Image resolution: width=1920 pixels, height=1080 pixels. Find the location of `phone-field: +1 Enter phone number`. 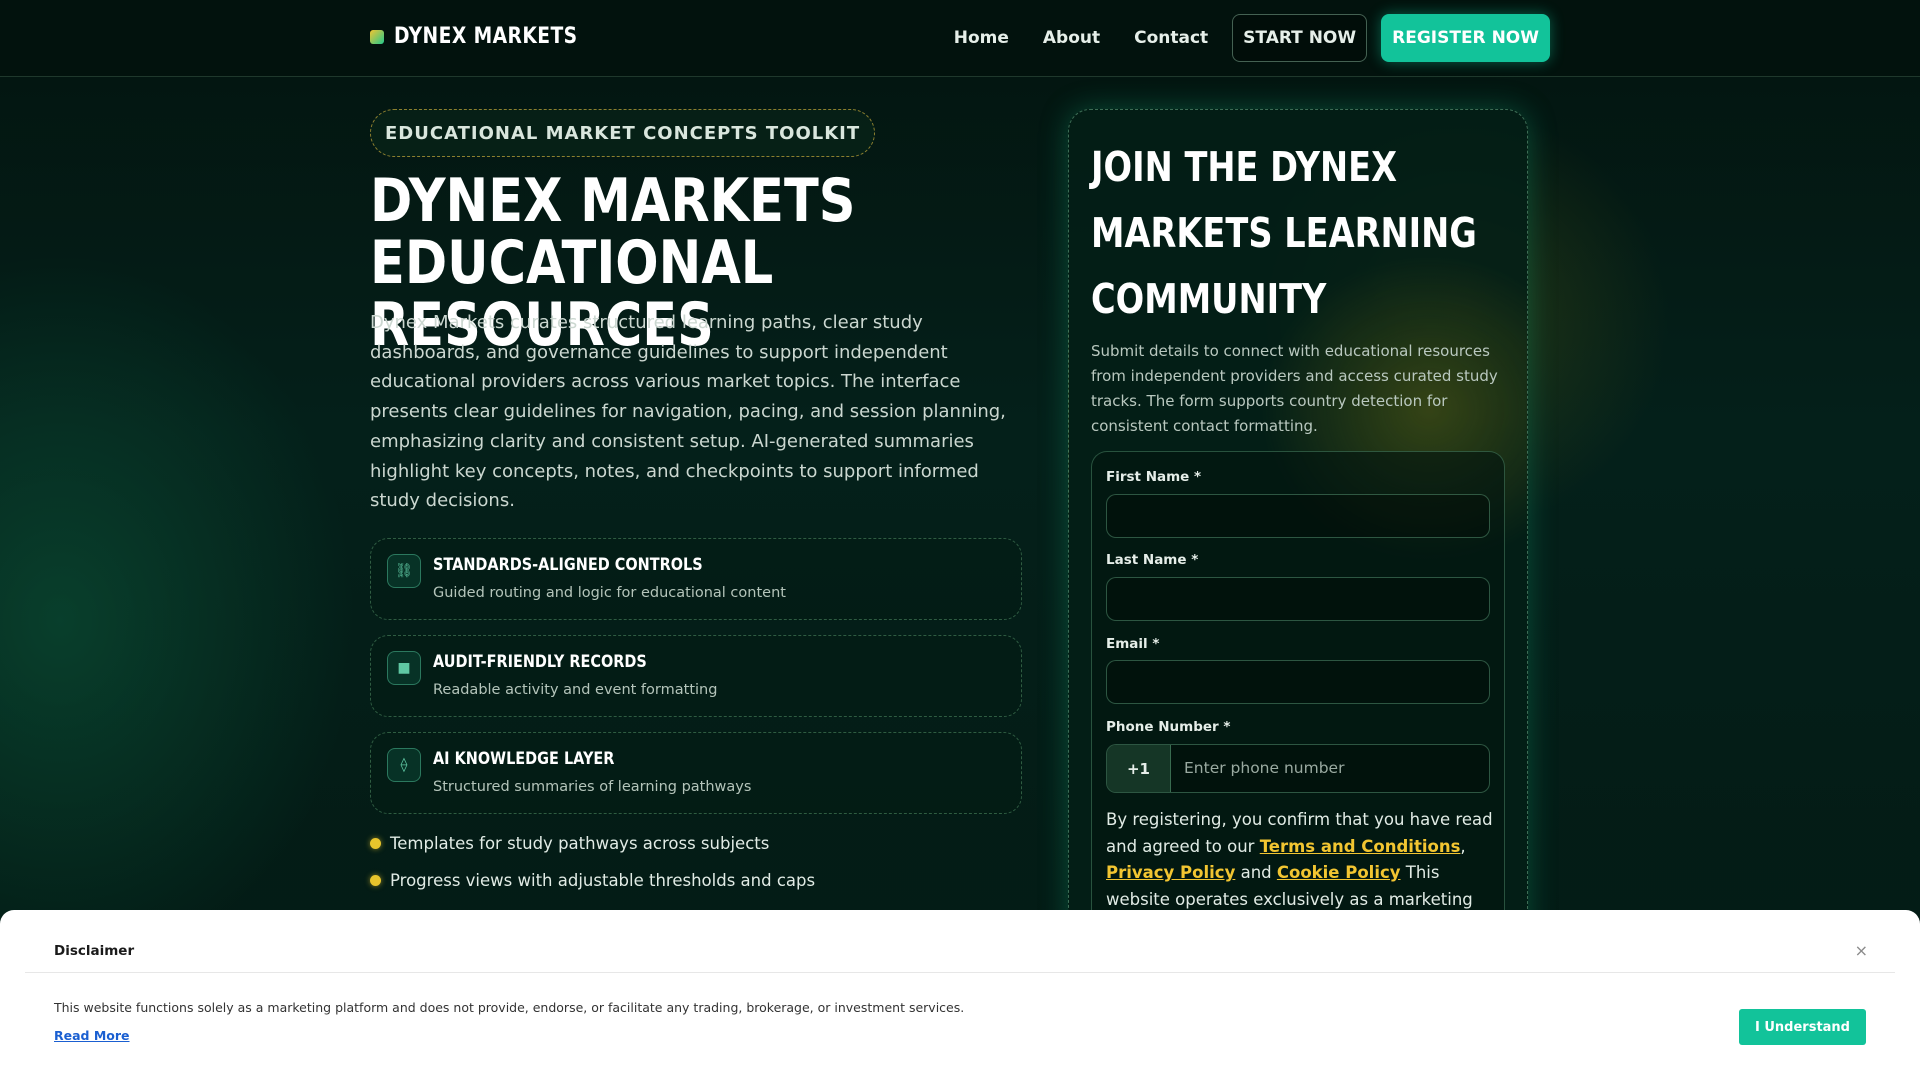

phone-field: +1 Enter phone number is located at coordinates (1298, 768).